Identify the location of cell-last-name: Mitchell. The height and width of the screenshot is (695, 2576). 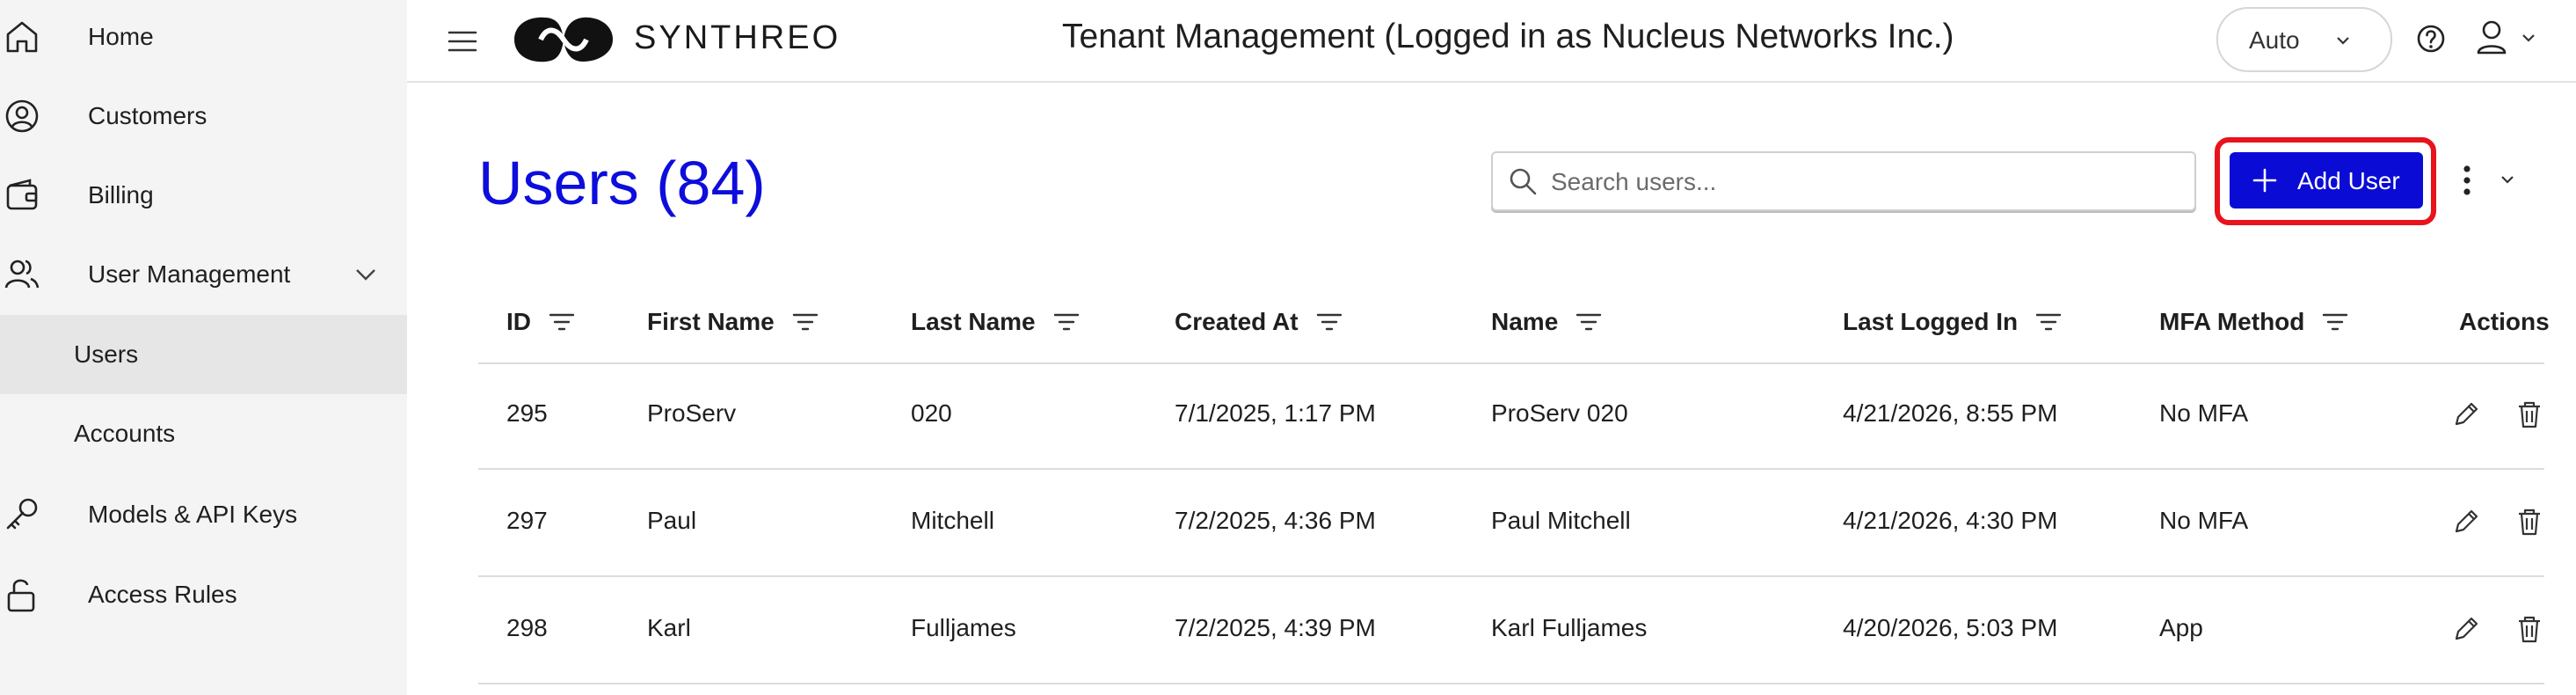
(952, 520).